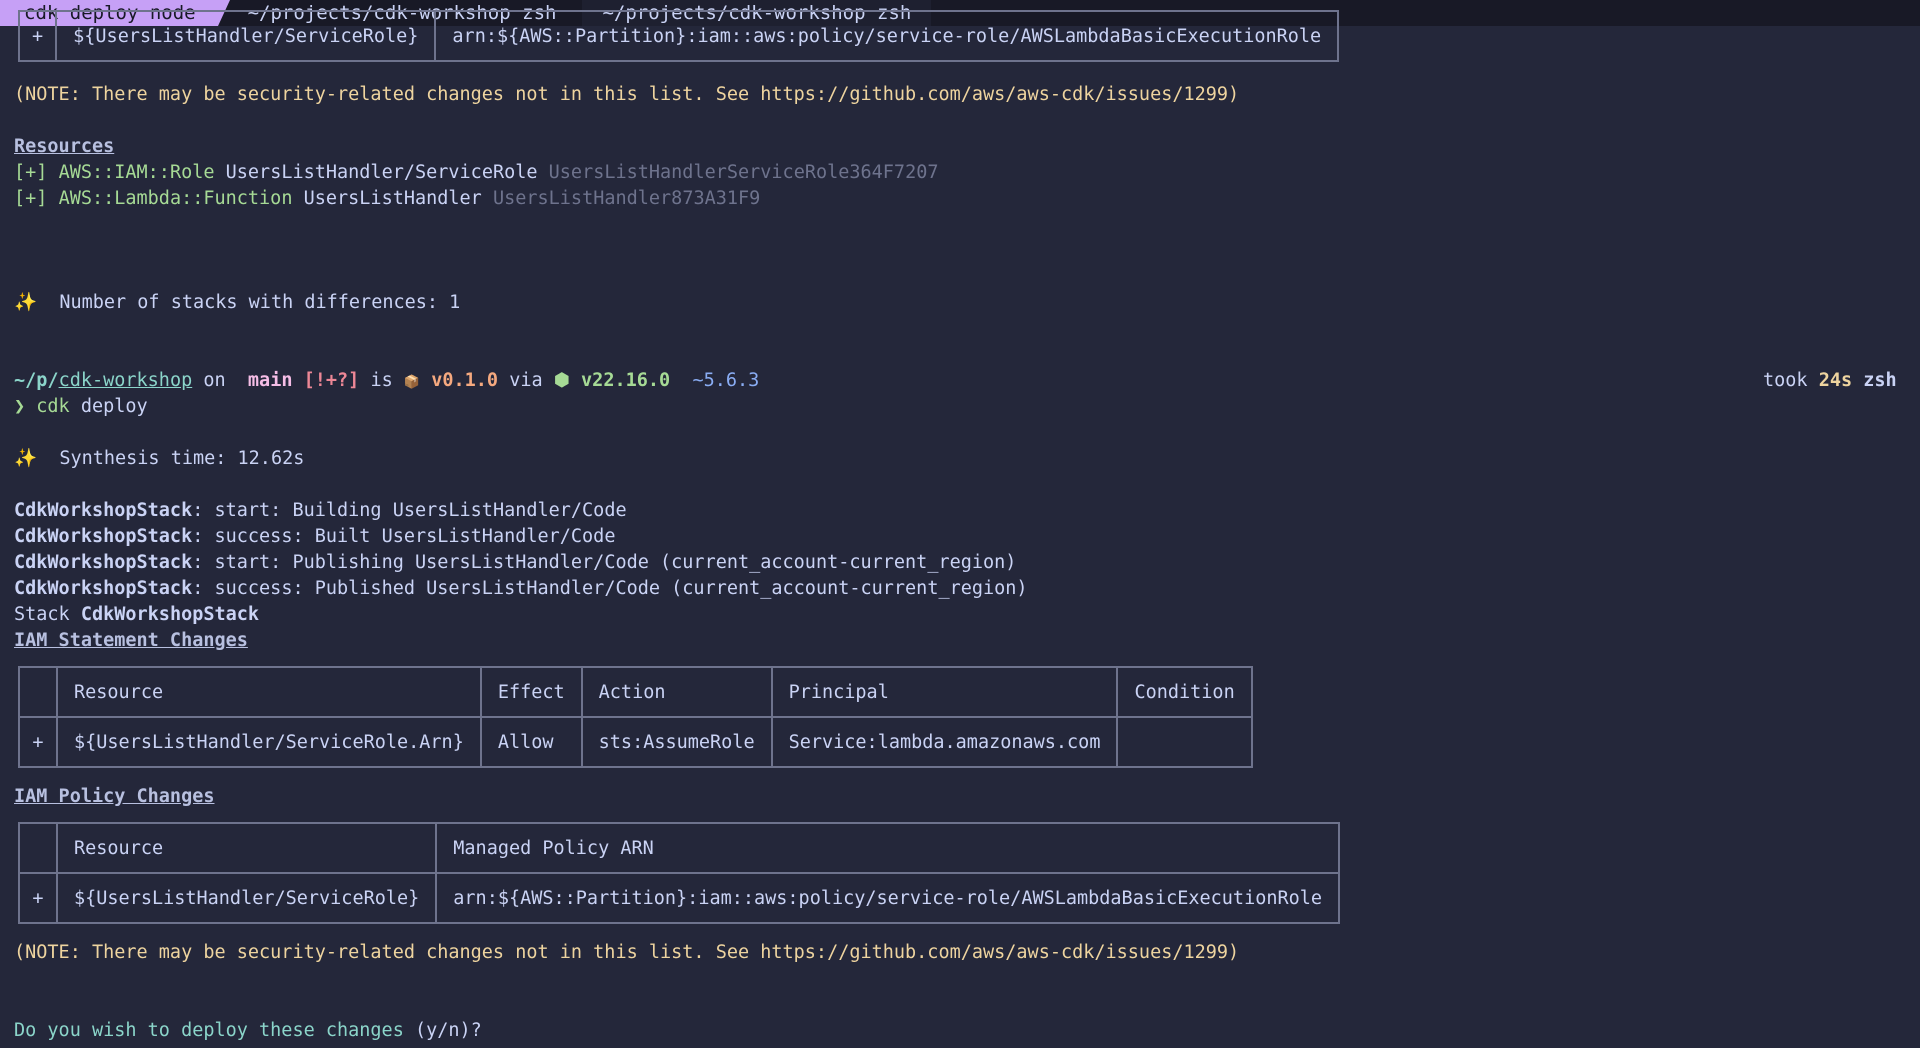 This screenshot has width=1920, height=1048. What do you see at coordinates (269, 742) in the screenshot?
I see `table-cell: ${UsersListHandler/ServiceRole.Arn}` at bounding box center [269, 742].